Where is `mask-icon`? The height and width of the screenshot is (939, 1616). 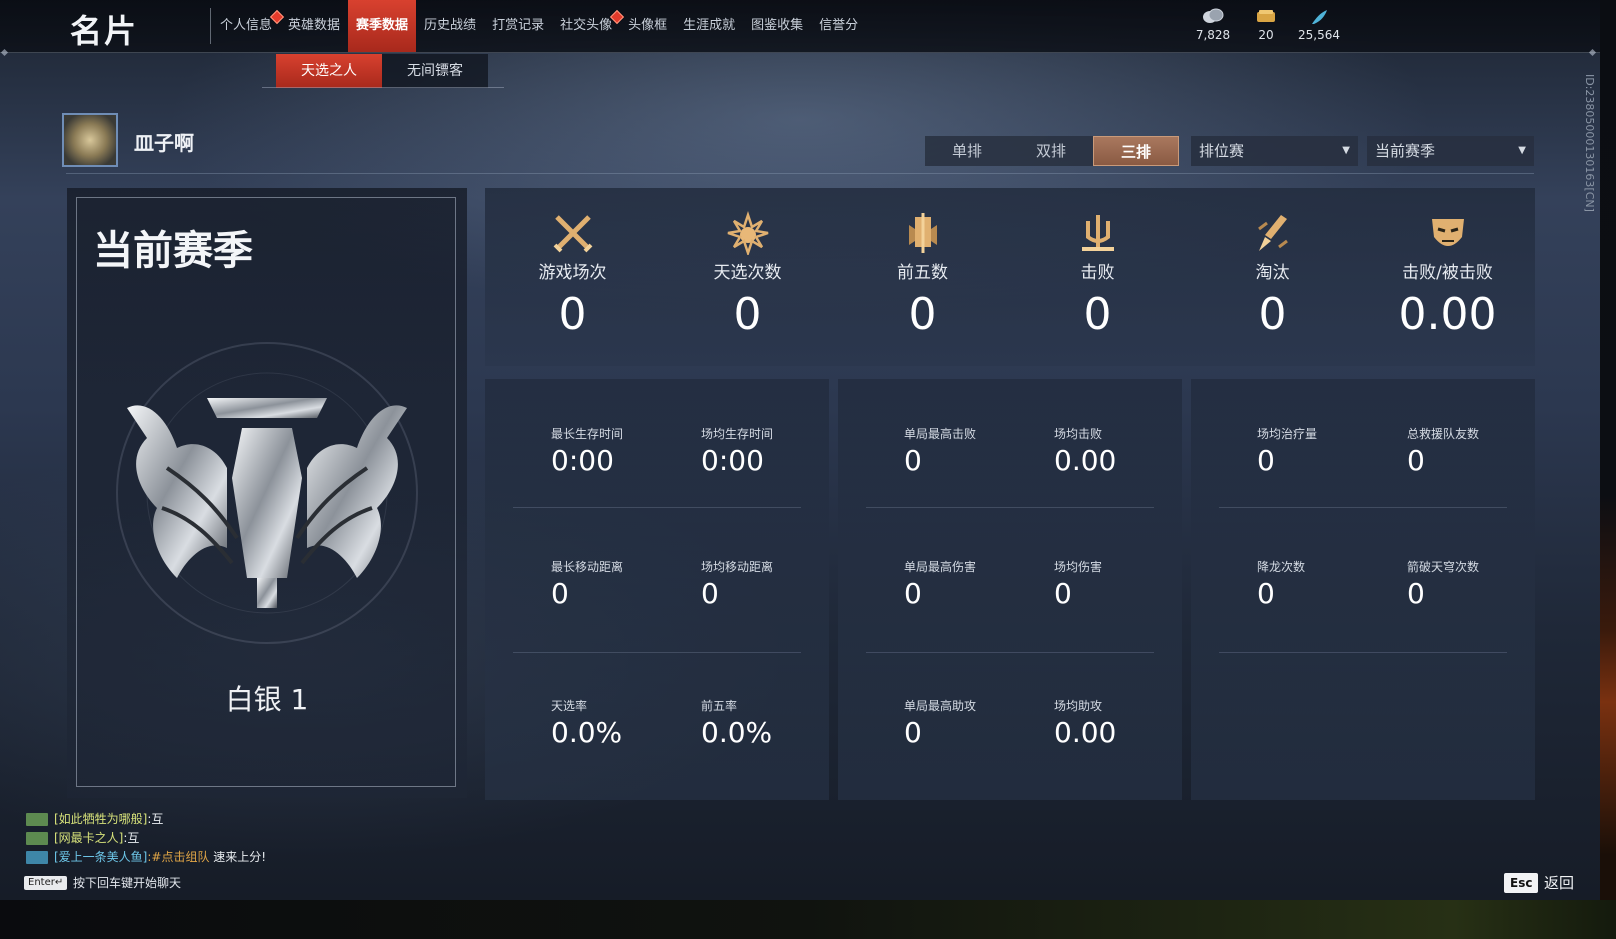
mask-icon is located at coordinates (1447, 233).